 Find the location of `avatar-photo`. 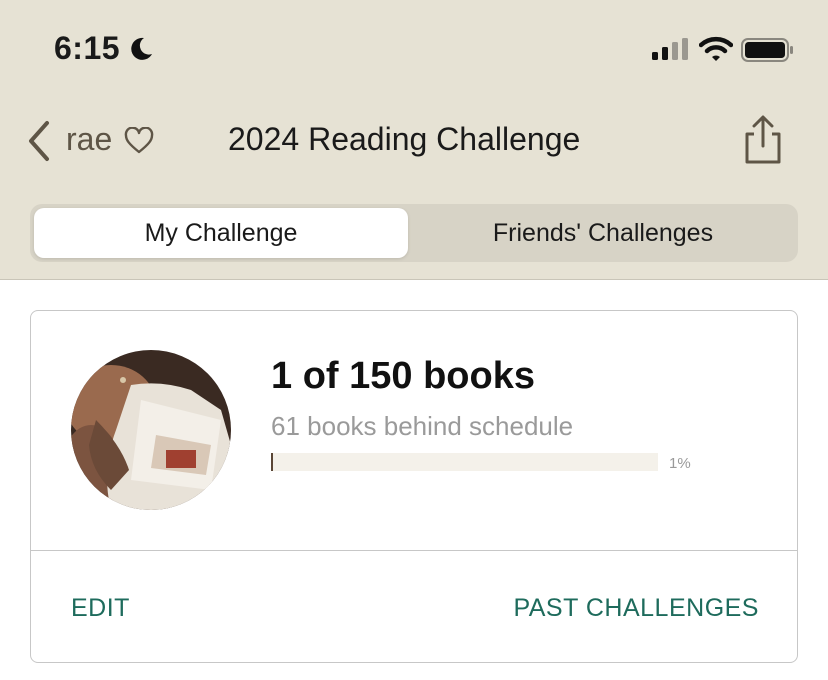

avatar-photo is located at coordinates (151, 430).